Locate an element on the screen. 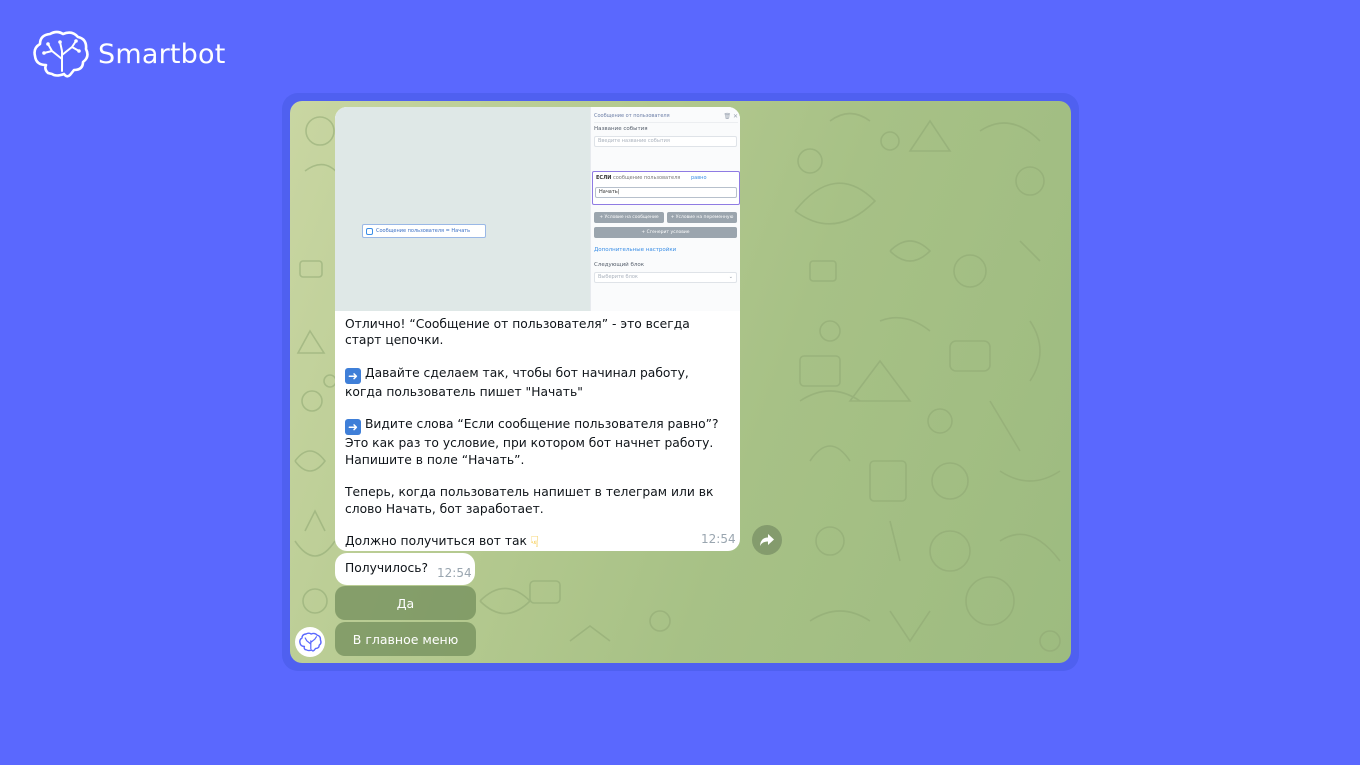  pointing-down-icon: ☟ is located at coordinates (534, 542).